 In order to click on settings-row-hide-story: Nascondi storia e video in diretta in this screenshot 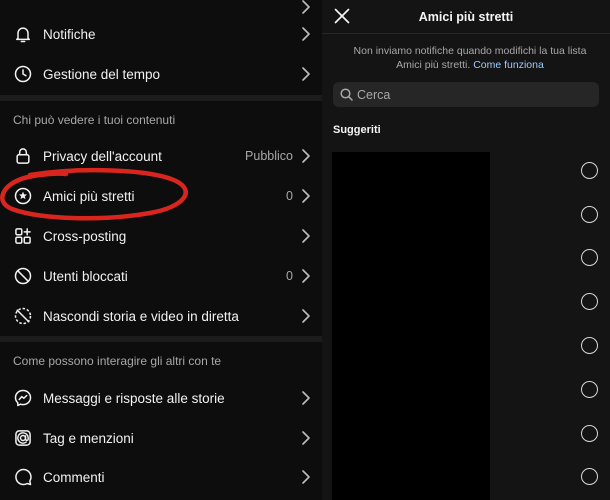, I will do `click(161, 316)`.